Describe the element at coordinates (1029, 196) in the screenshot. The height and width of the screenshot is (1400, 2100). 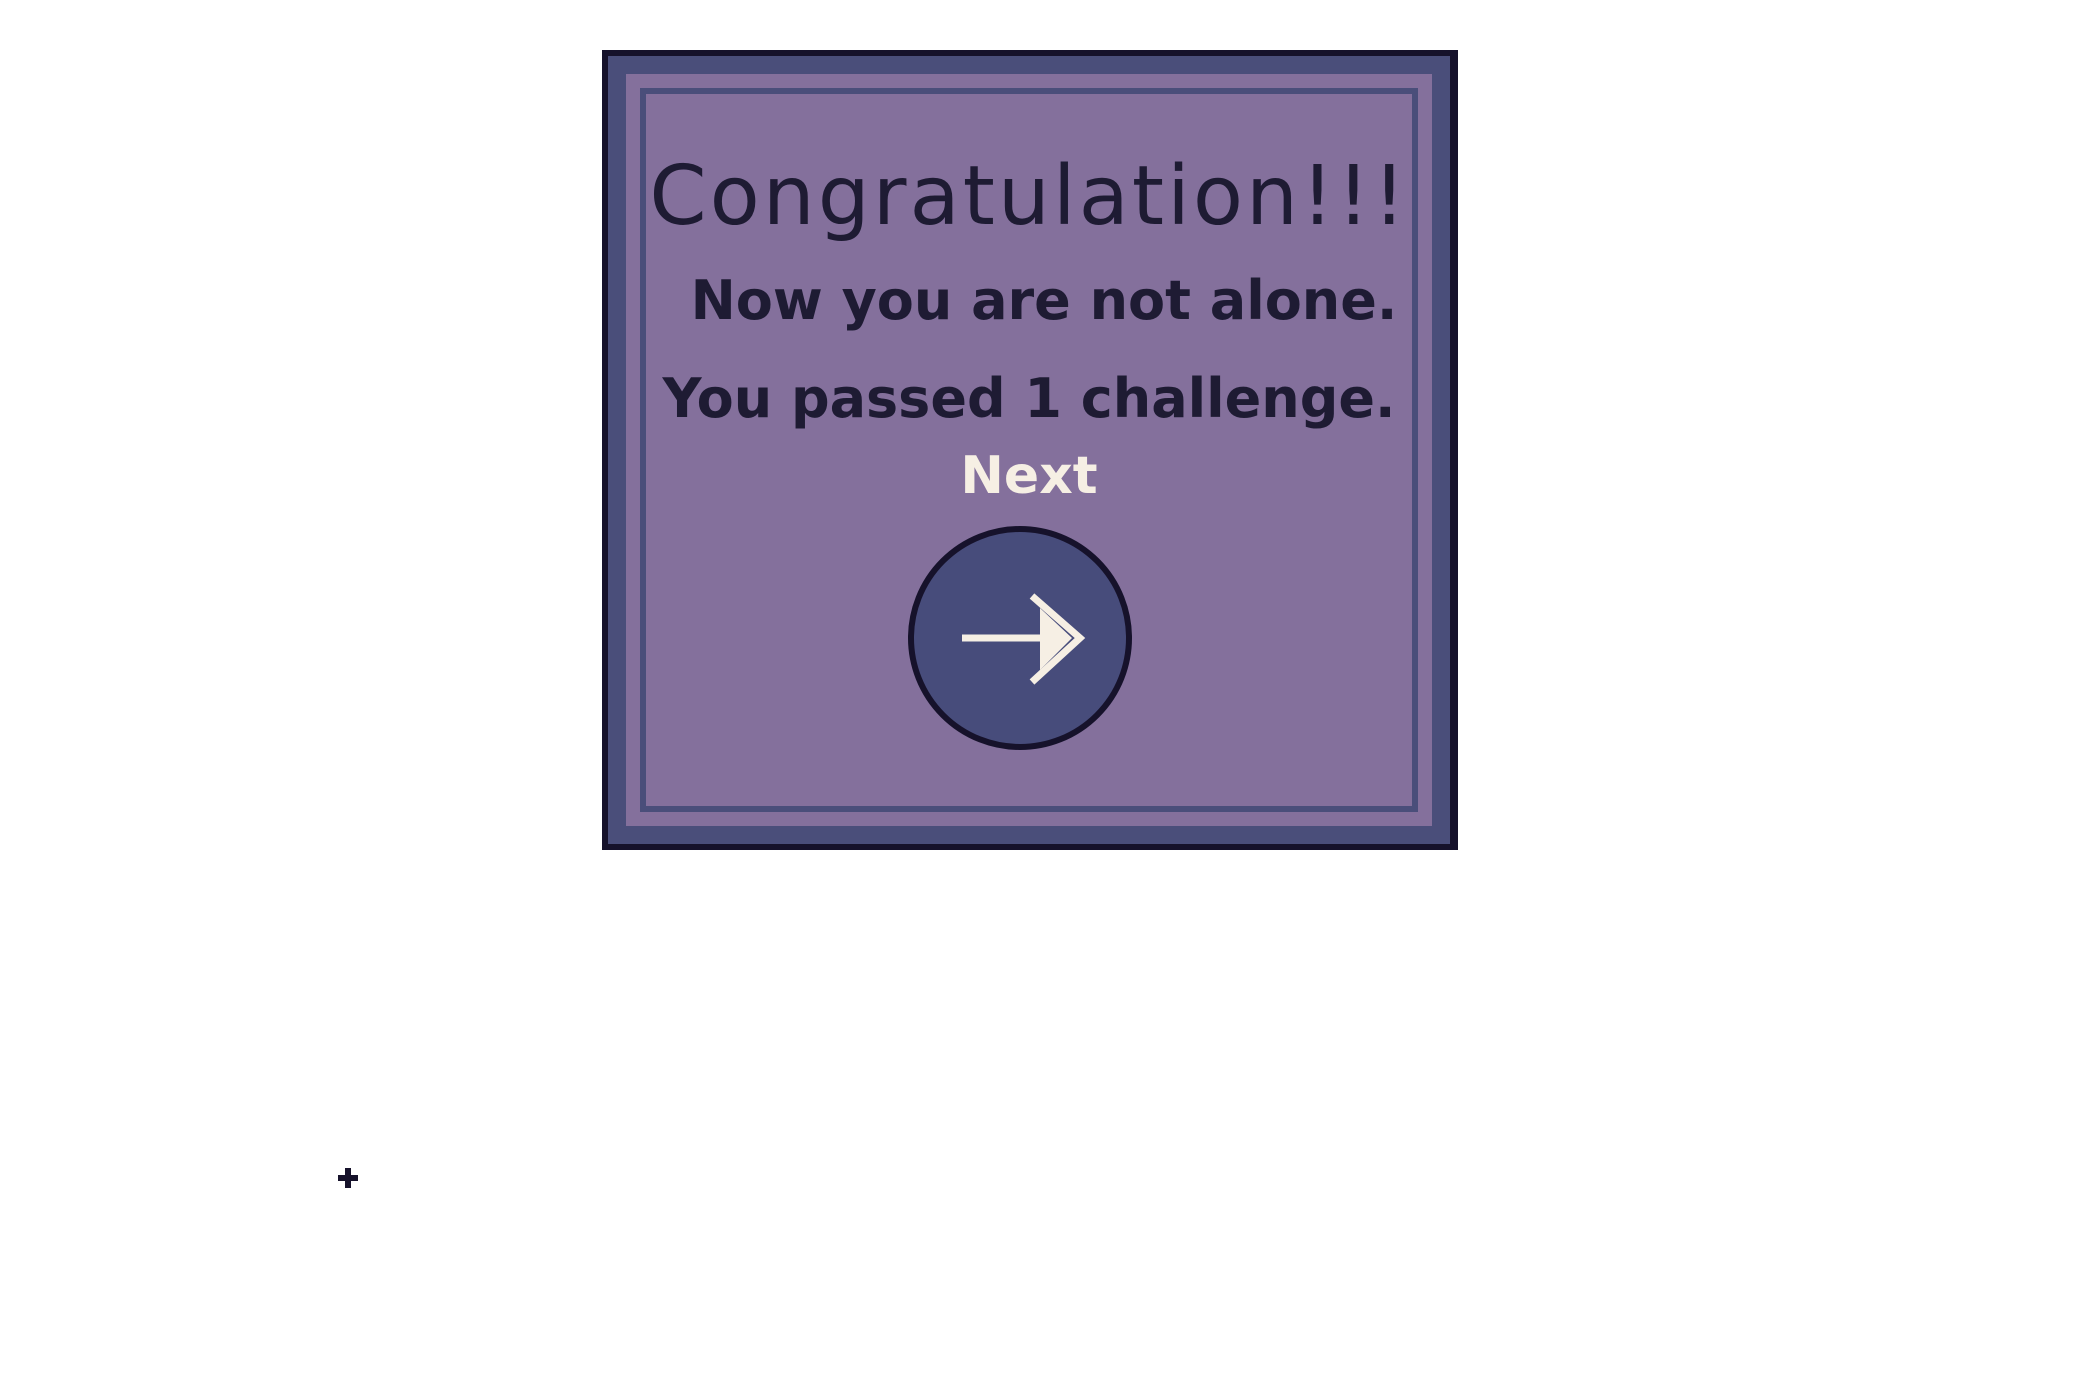
I see `dialog-title: Congratulation!!!` at that location.